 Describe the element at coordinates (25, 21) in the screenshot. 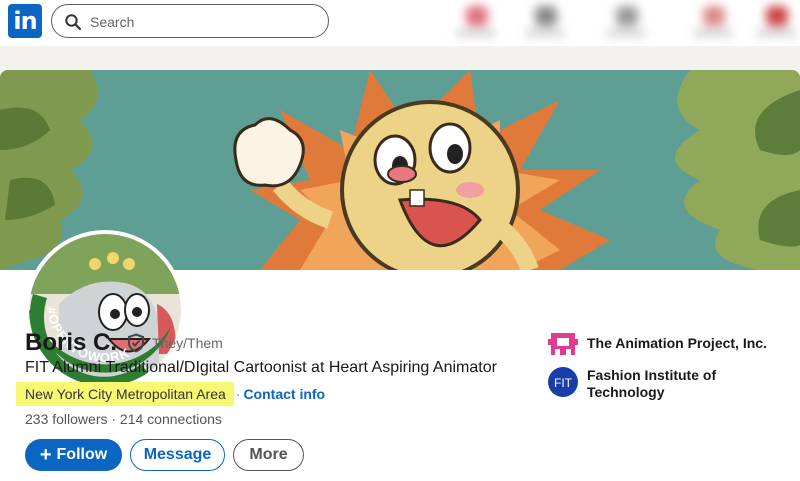

I see `linkedin-logo: in` at that location.